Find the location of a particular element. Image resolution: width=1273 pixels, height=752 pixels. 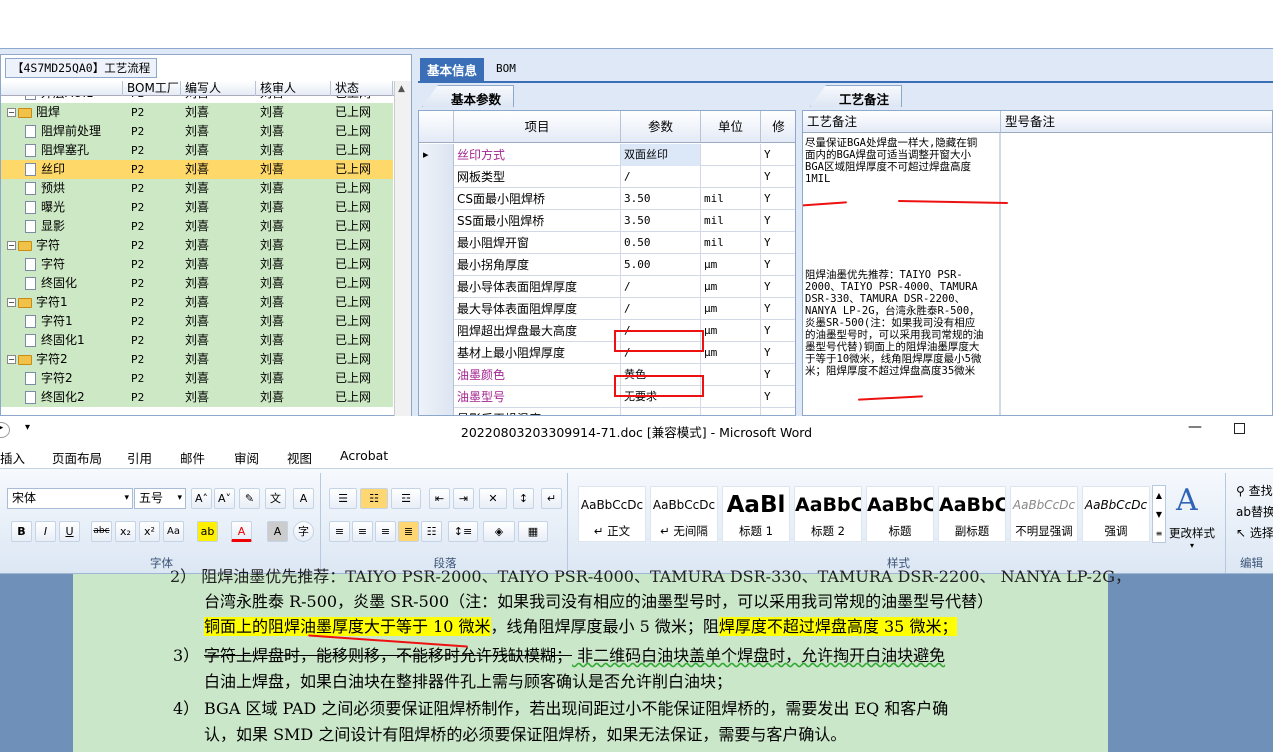

font-size-combo: 五号 ▾ is located at coordinates (160, 498).